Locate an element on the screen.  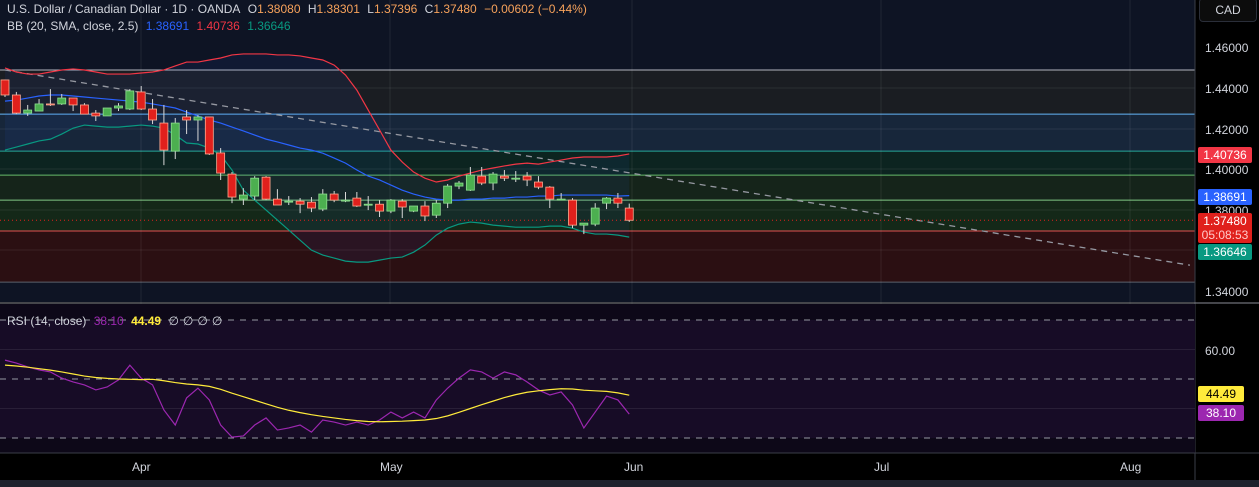
rsi-value: 38.10 is located at coordinates (108, 321).